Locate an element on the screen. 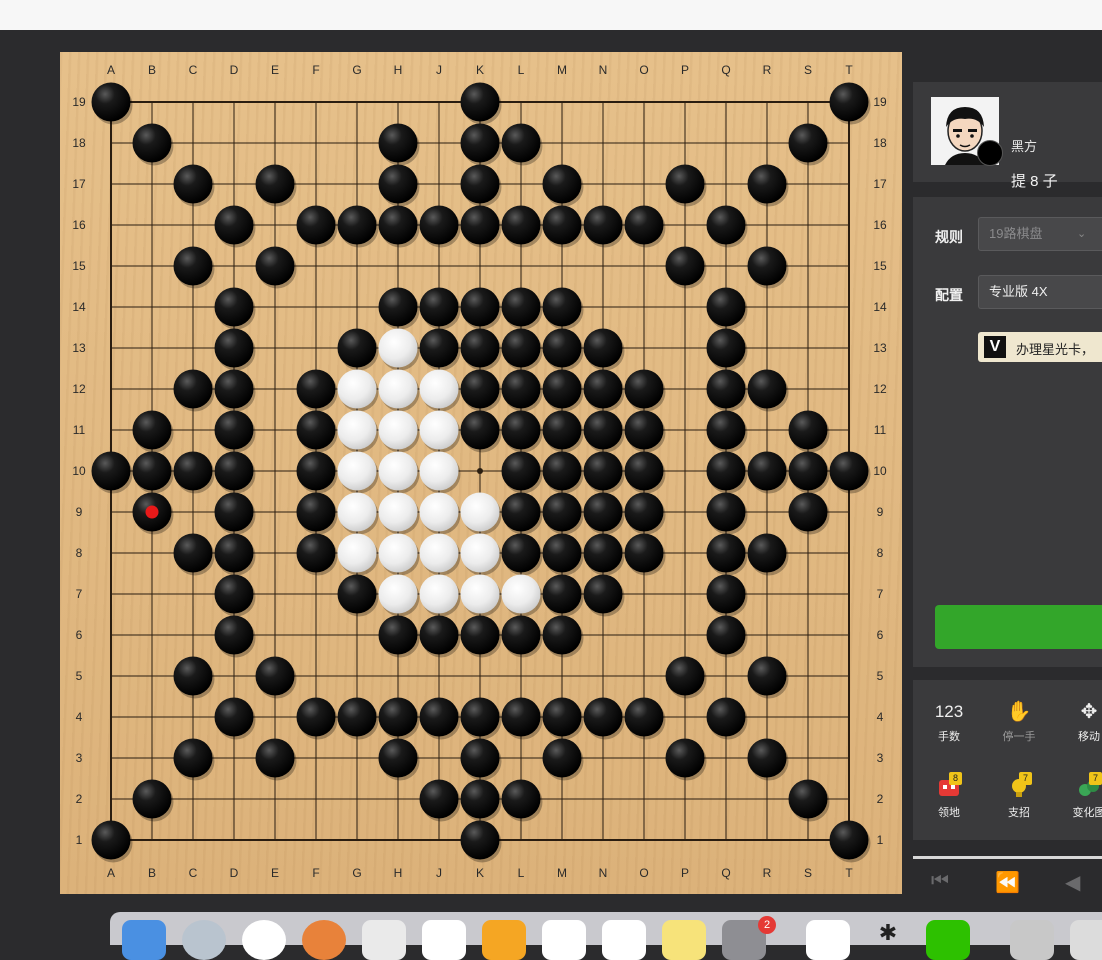 The image size is (1102, 960). previous-move-icon: ◀ is located at coordinates (1072, 882).